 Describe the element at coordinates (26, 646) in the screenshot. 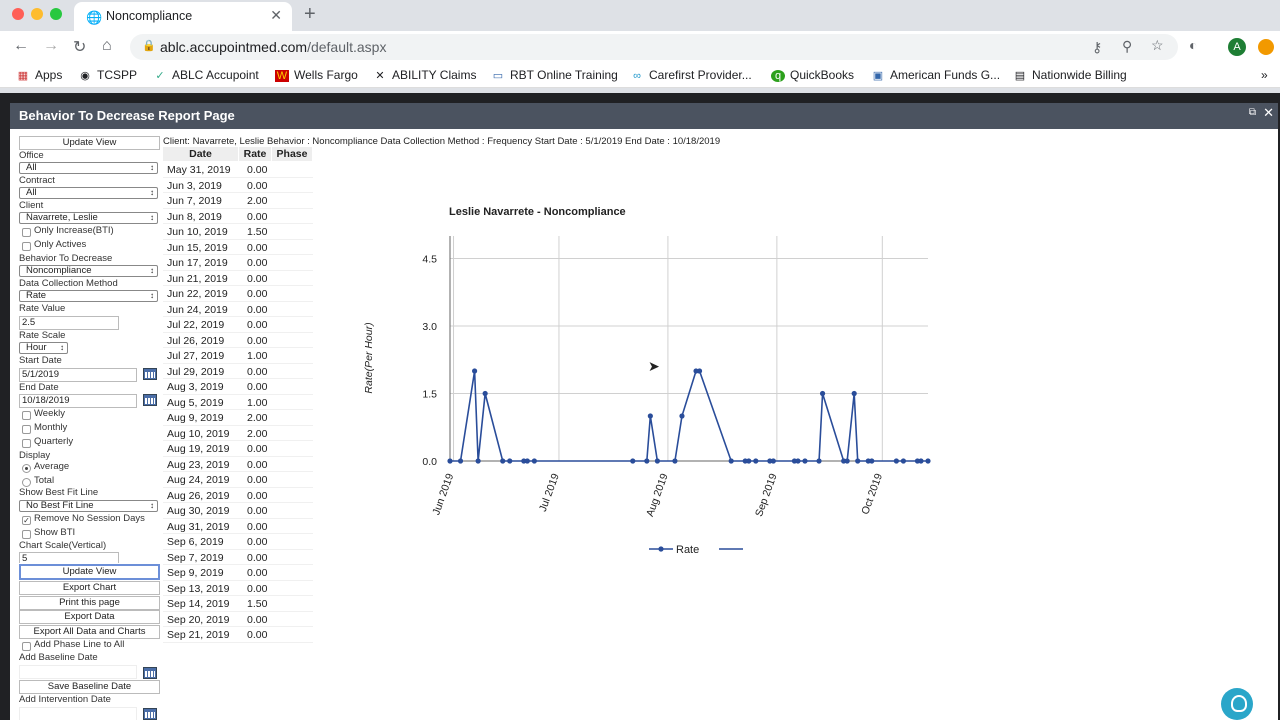

I see `add-phase-line-checkbox` at that location.